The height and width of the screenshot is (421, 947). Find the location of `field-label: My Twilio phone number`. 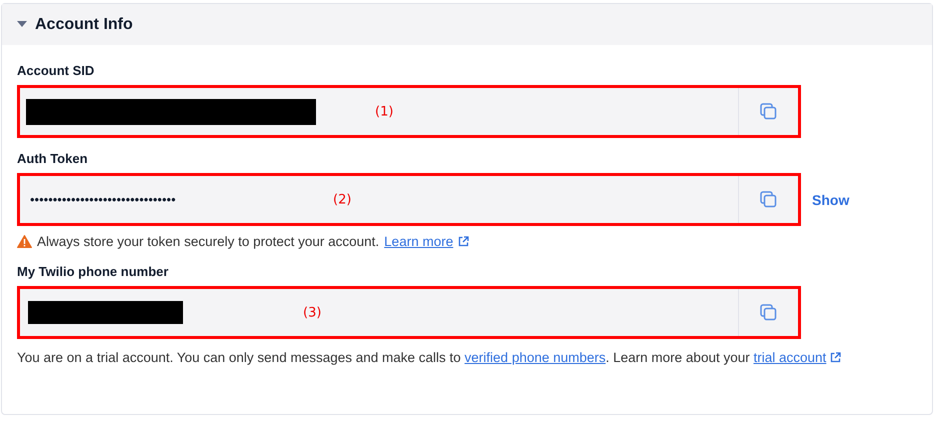

field-label: My Twilio phone number is located at coordinates (93, 271).